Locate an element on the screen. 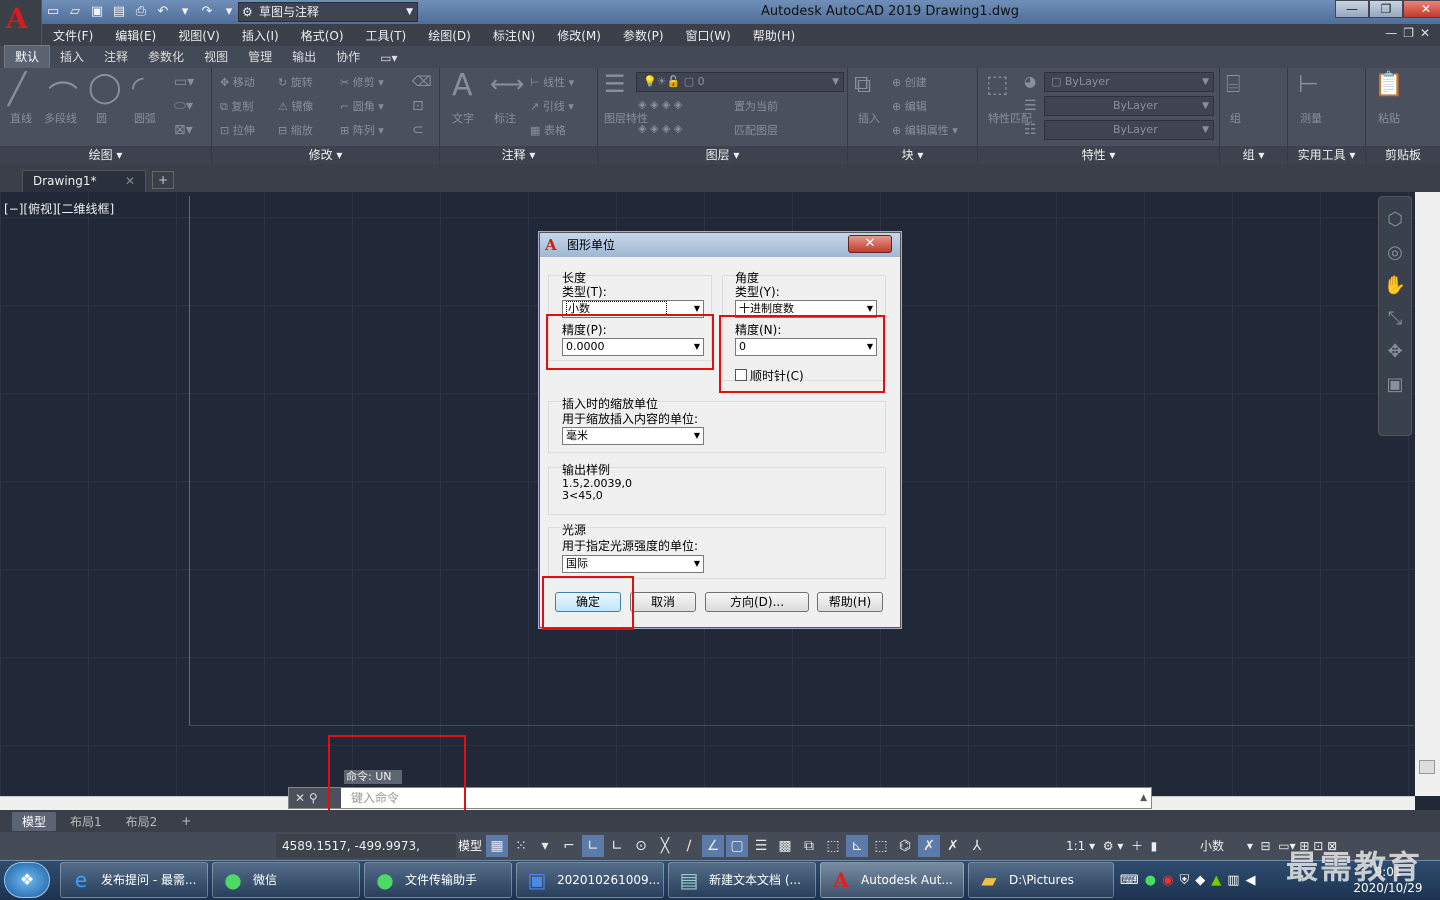  boundary-icon: ⊠▾ is located at coordinates (183, 130).